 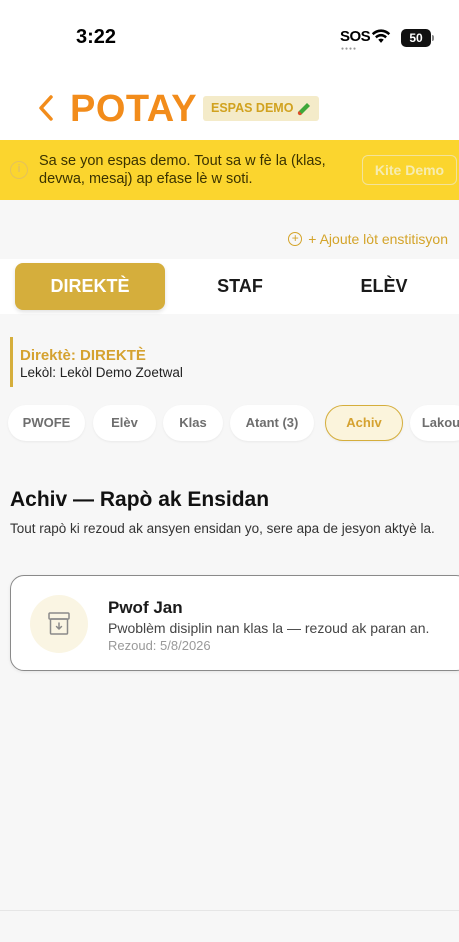 What do you see at coordinates (229, 40) in the screenshot?
I see `status-bar: 3:22 SOS ●●●● 50` at bounding box center [229, 40].